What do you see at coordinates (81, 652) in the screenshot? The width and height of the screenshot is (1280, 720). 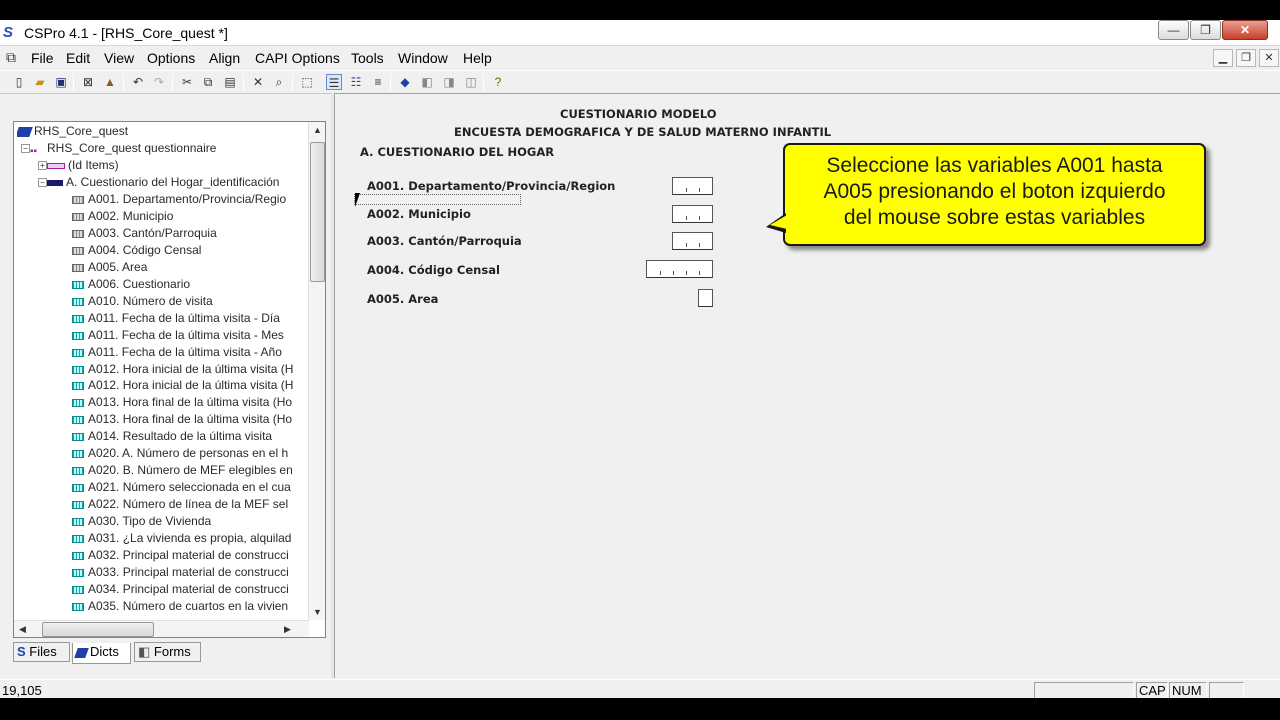 I see `dicts-icon` at bounding box center [81, 652].